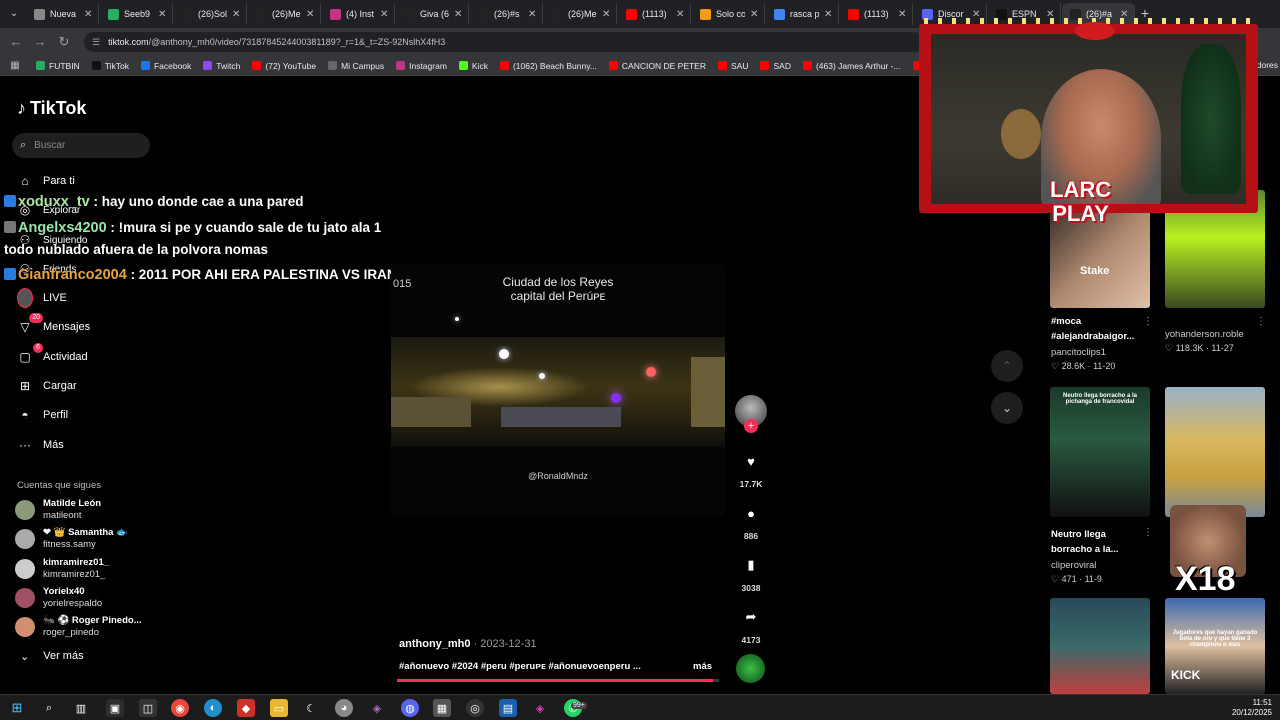 The image size is (1280, 720). What do you see at coordinates (1252, 708) in the screenshot?
I see `system-clock: 11:51 20/12/2025` at bounding box center [1252, 708].